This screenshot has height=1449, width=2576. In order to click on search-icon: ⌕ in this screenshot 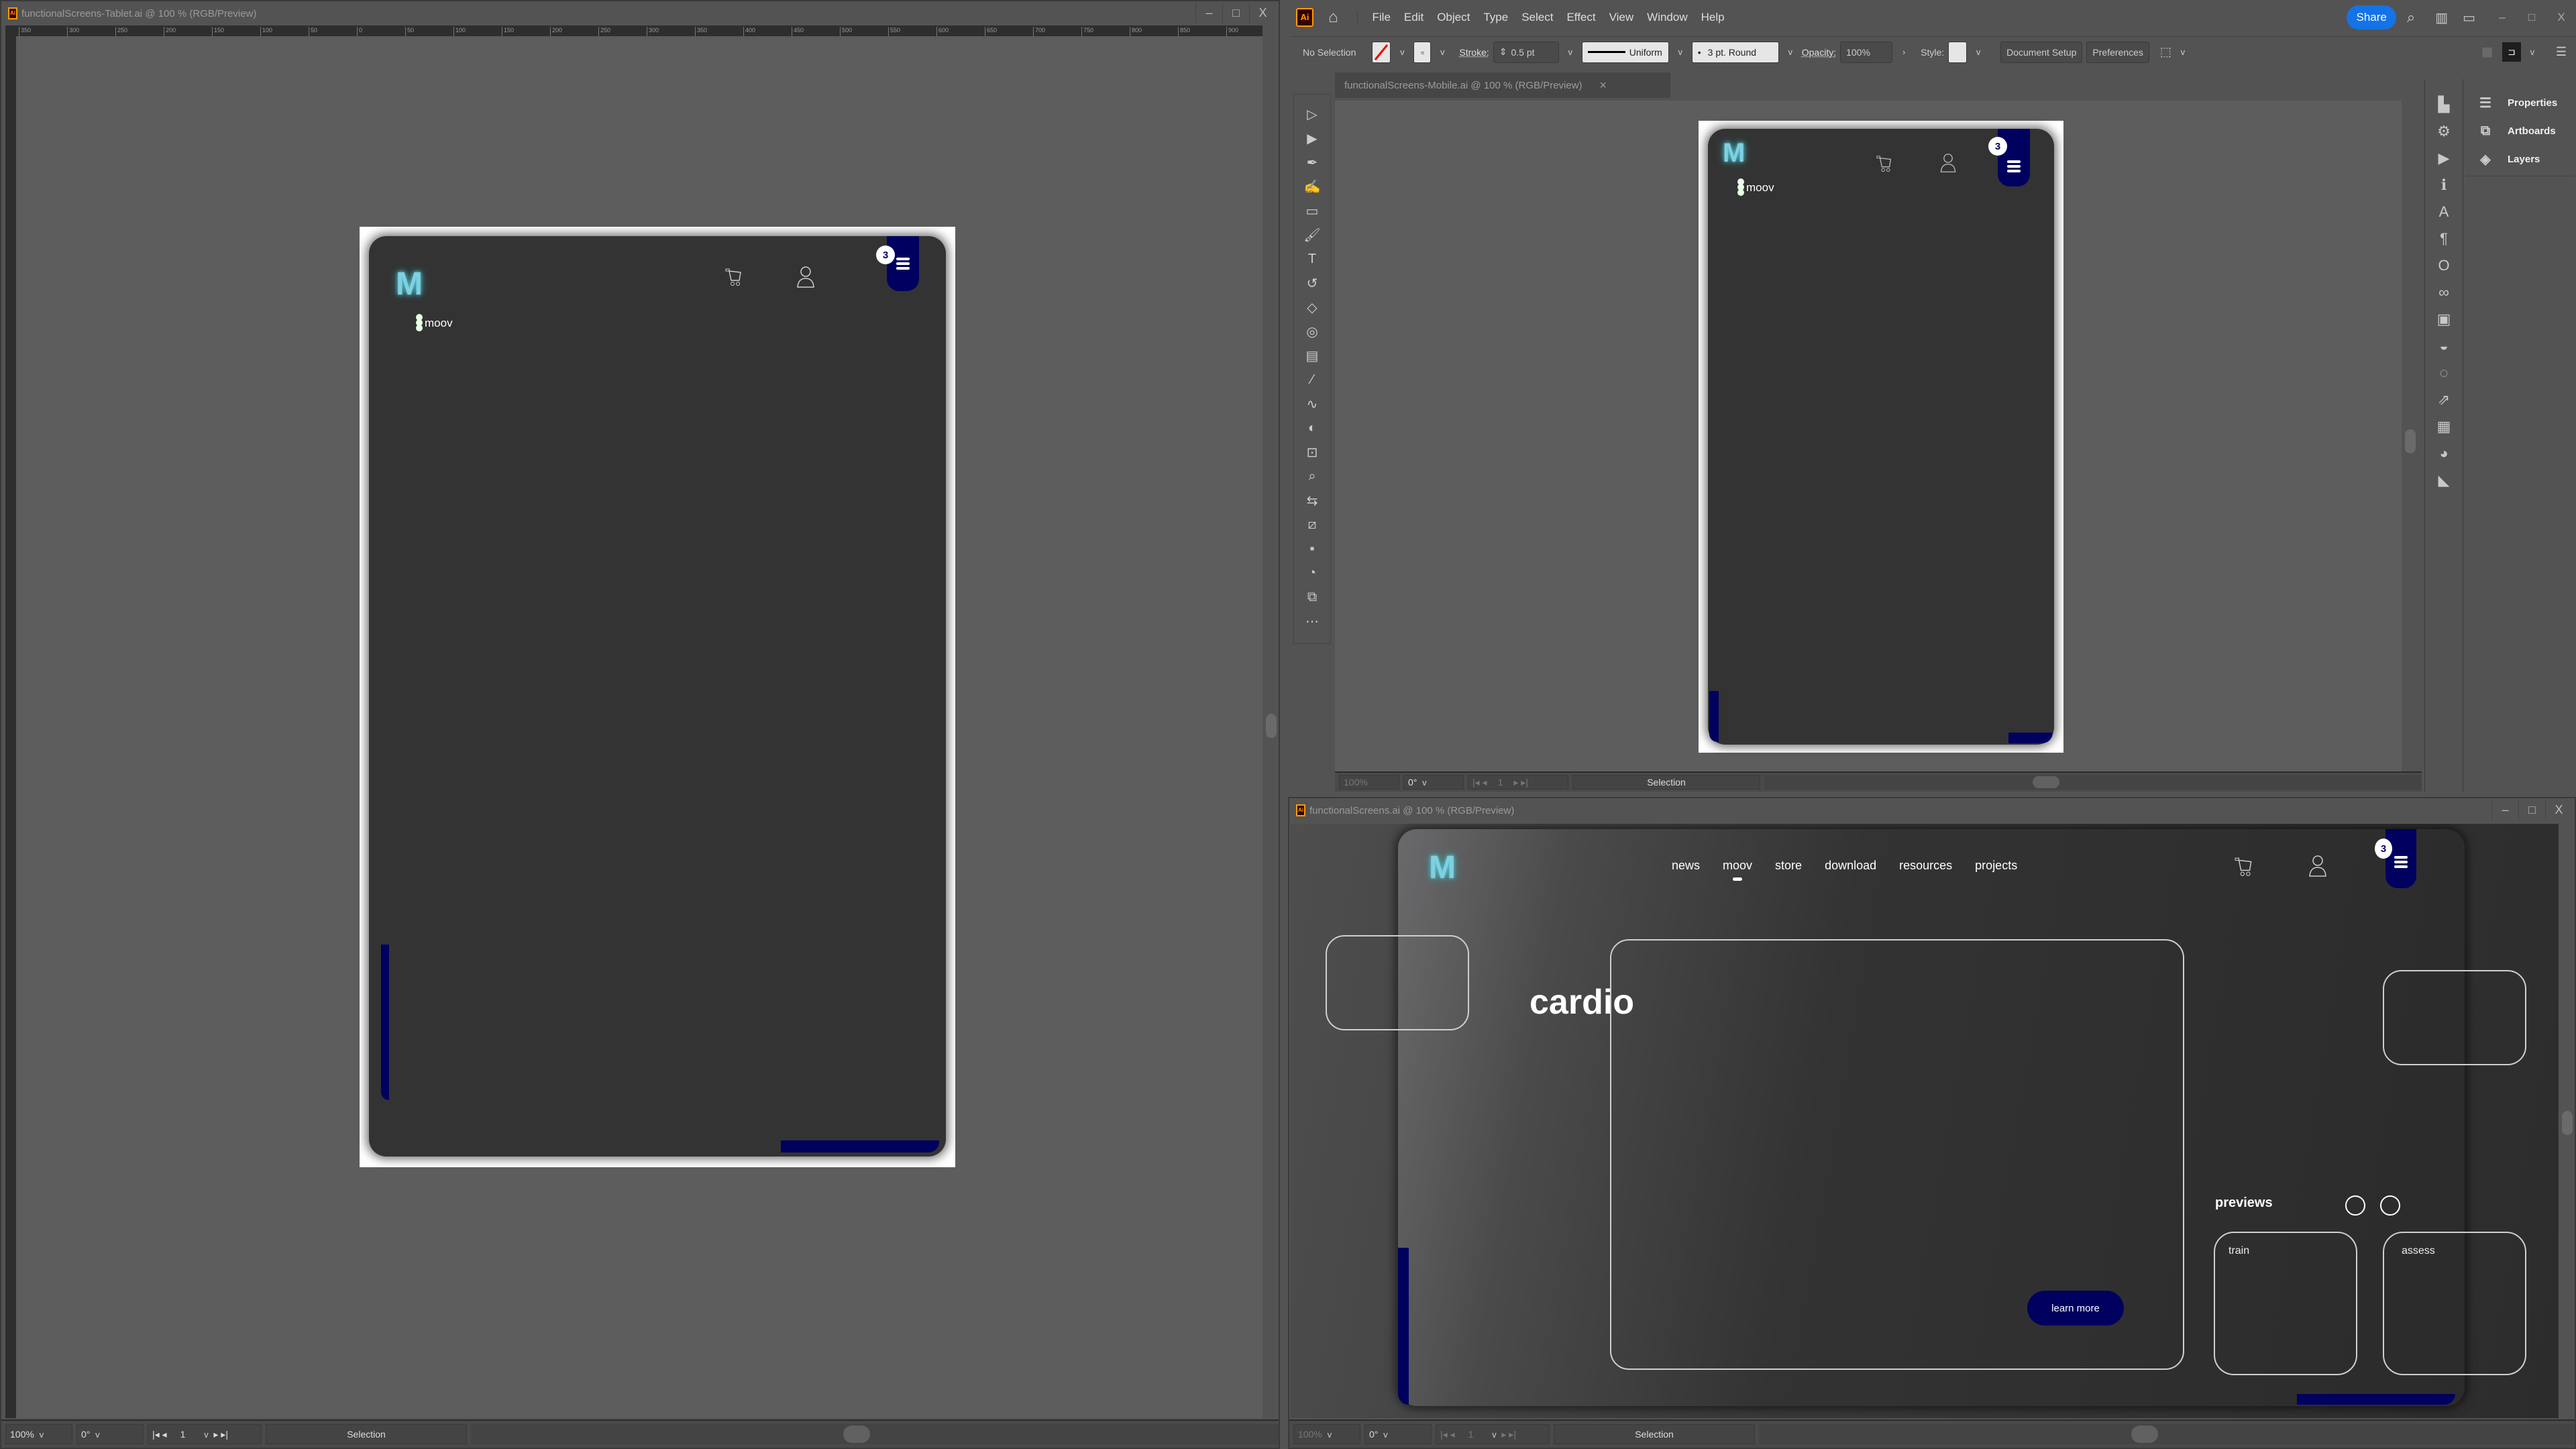, I will do `click(2411, 17)`.